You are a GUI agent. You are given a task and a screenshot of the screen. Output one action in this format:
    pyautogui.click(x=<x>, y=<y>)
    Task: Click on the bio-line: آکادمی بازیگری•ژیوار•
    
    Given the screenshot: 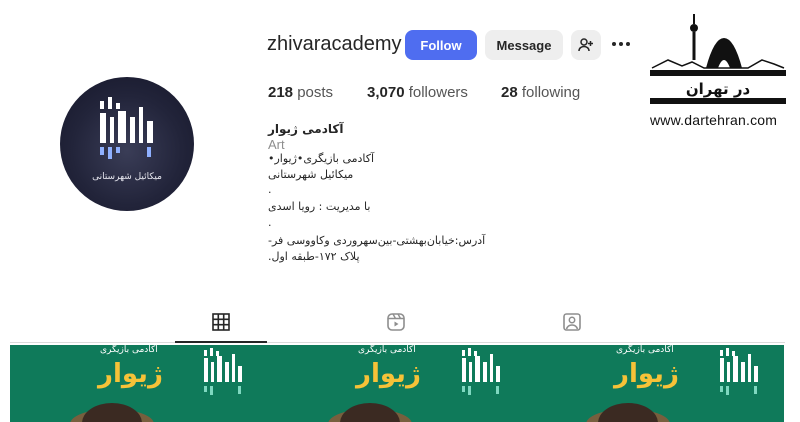 What is the action you would take?
    pyautogui.click(x=321, y=158)
    